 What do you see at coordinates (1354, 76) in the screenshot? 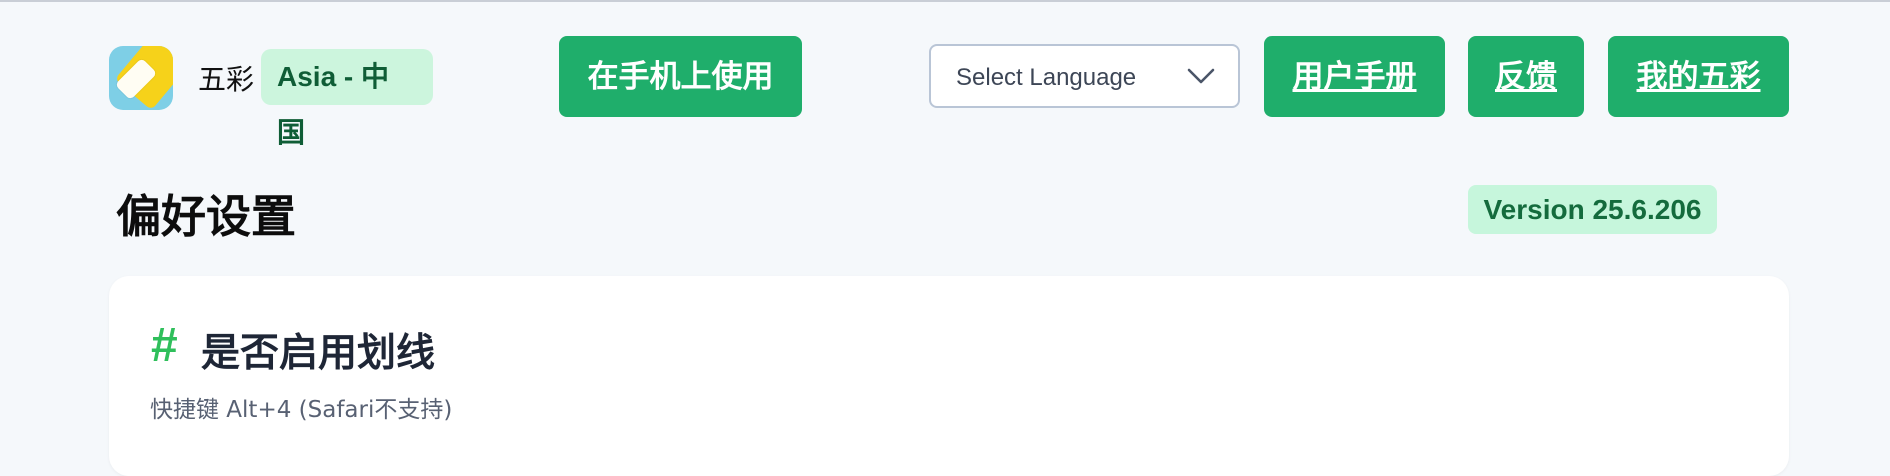
I see `user-manual-button: 用户手册` at bounding box center [1354, 76].